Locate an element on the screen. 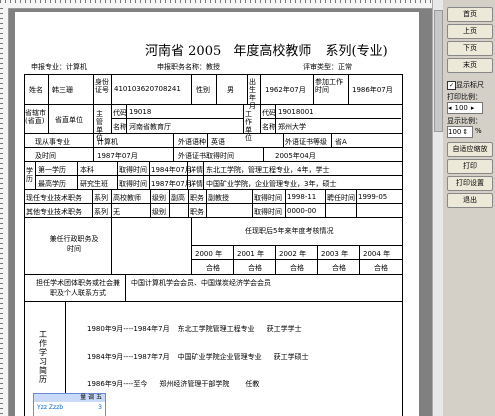  vertical-scrollbar is located at coordinates (437, 208).